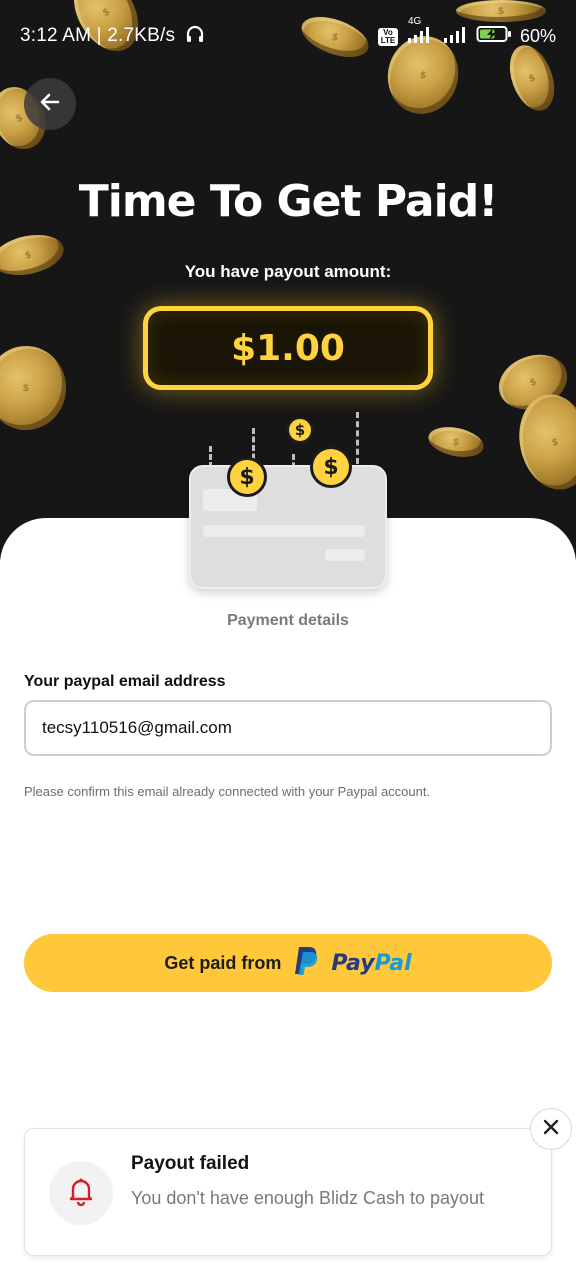  I want to click on arrow-left-icon, so click(50, 104).